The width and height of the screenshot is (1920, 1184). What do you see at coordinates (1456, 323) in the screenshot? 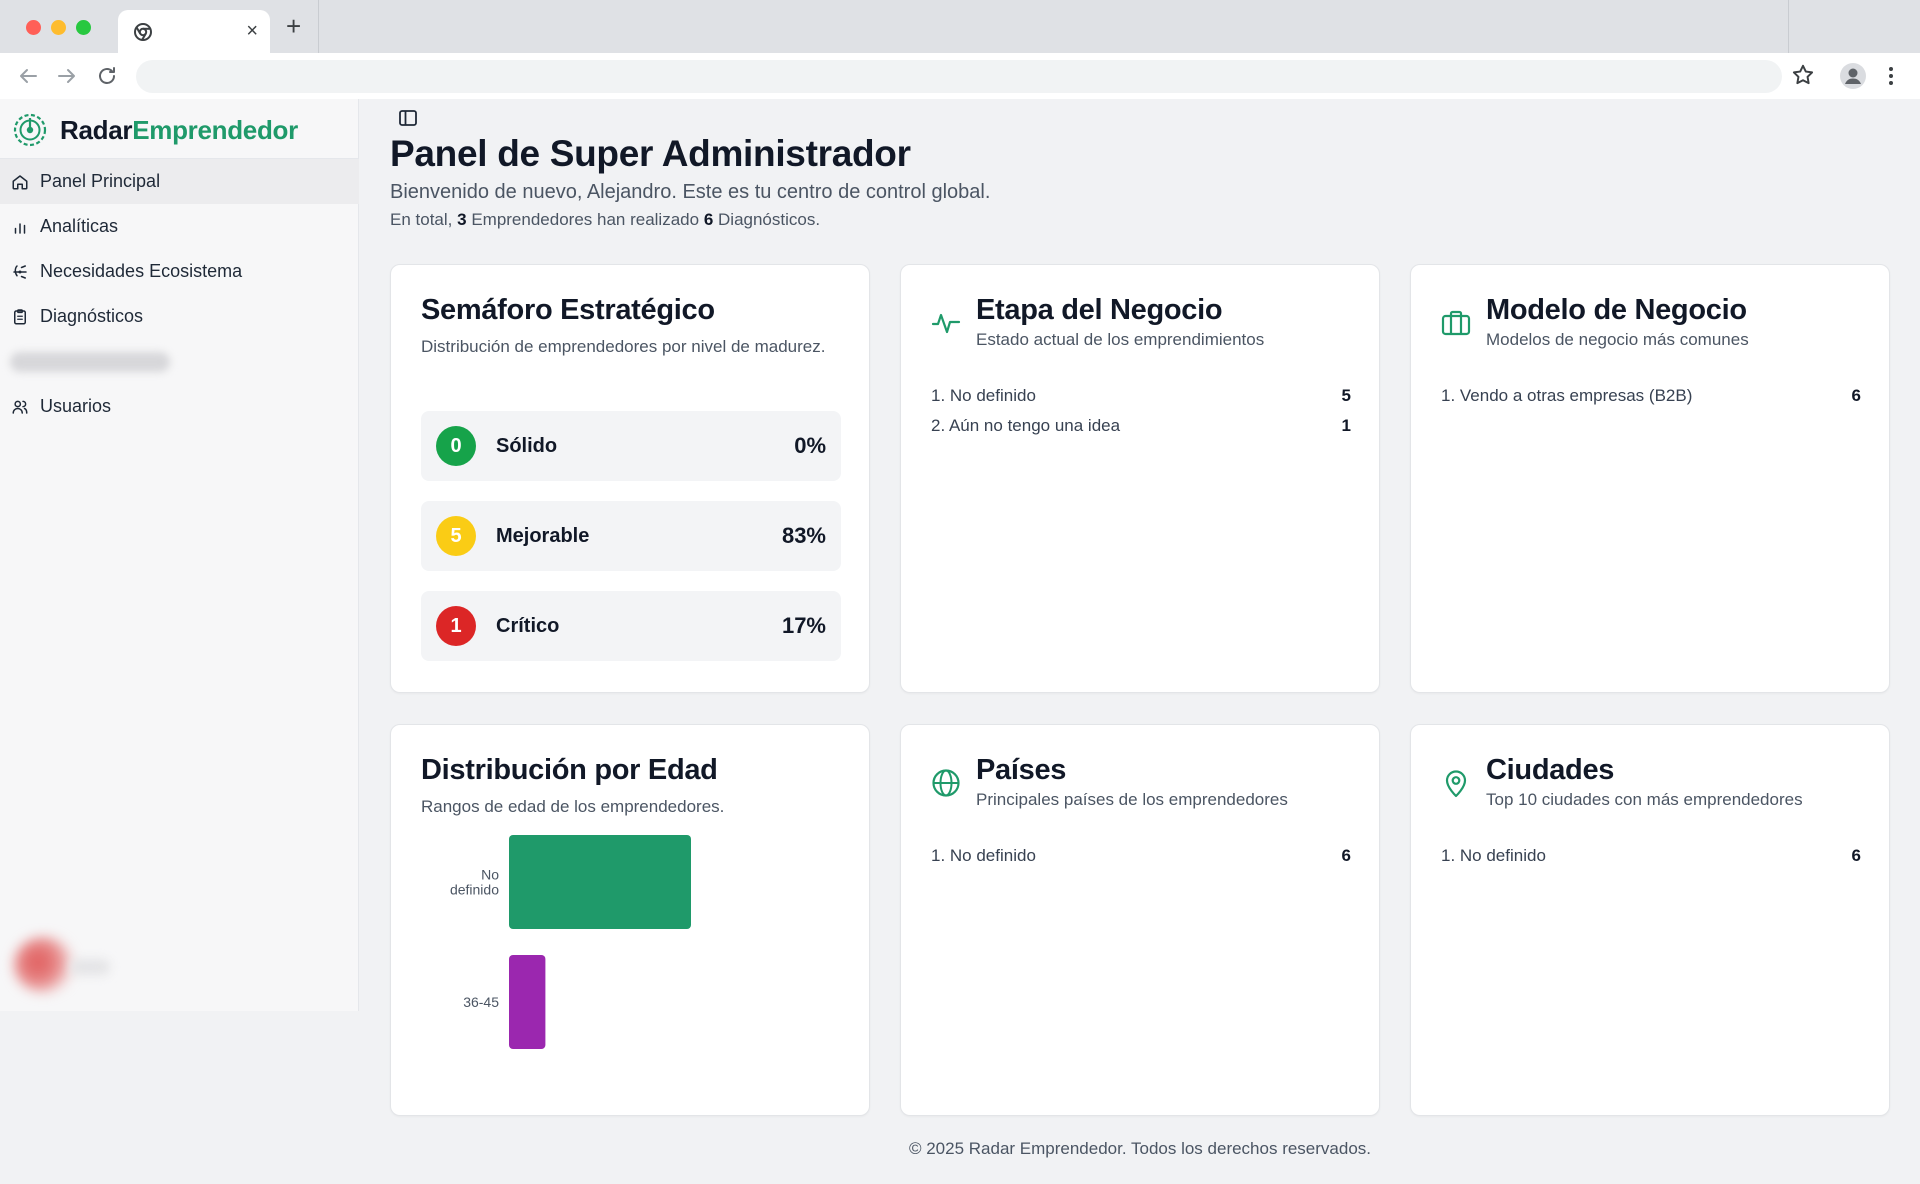
I see `briefcase-icon` at bounding box center [1456, 323].